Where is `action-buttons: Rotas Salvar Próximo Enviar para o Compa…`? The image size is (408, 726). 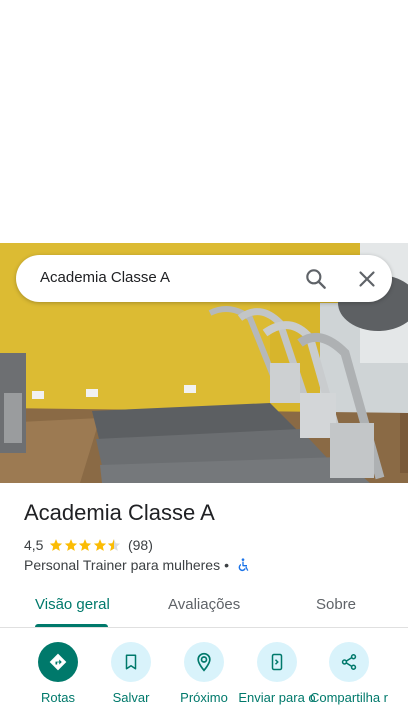 action-buttons: Rotas Salvar Próximo Enviar para o Compa… is located at coordinates (204, 684).